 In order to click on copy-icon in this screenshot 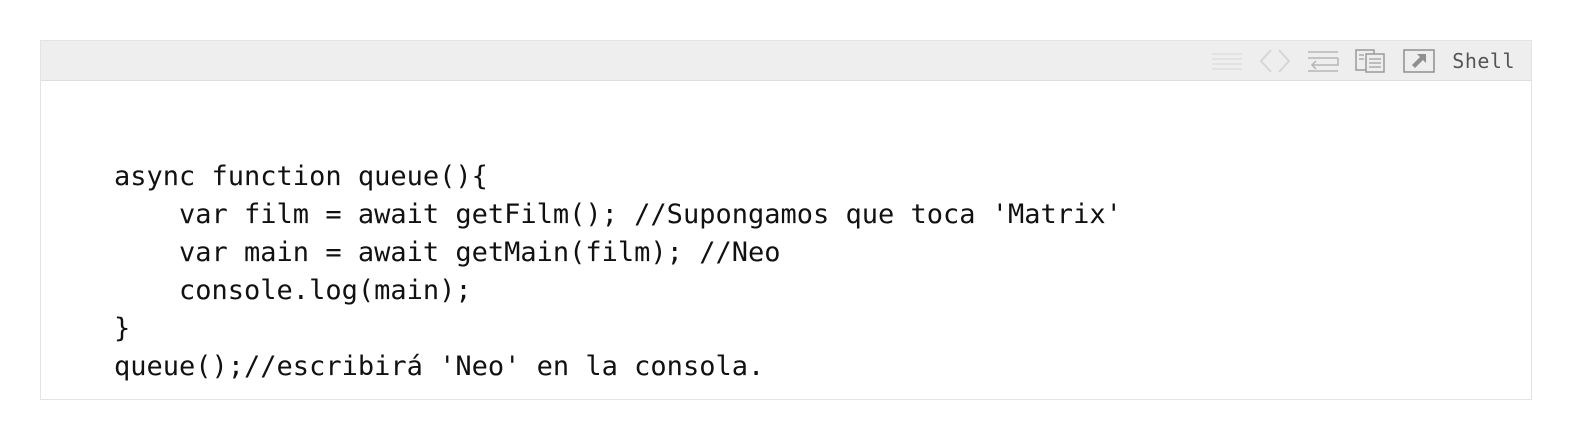, I will do `click(1371, 61)`.